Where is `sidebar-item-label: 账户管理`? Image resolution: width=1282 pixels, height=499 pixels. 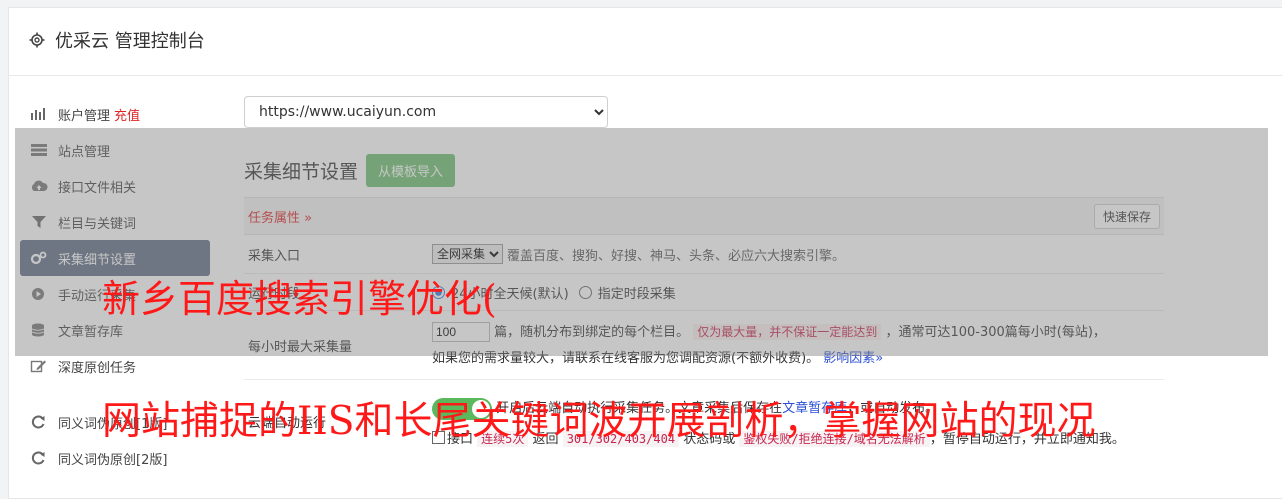 sidebar-item-label: 账户管理 is located at coordinates (84, 116).